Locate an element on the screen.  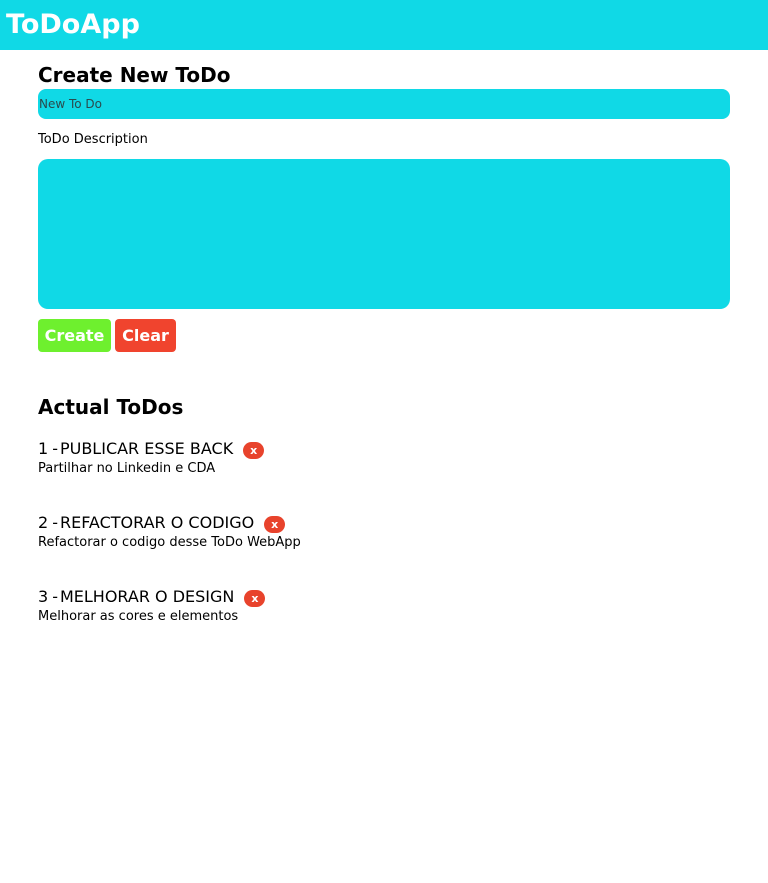
todo-description: Refactorar o codigo desse ToDo WebApp is located at coordinates (169, 542).